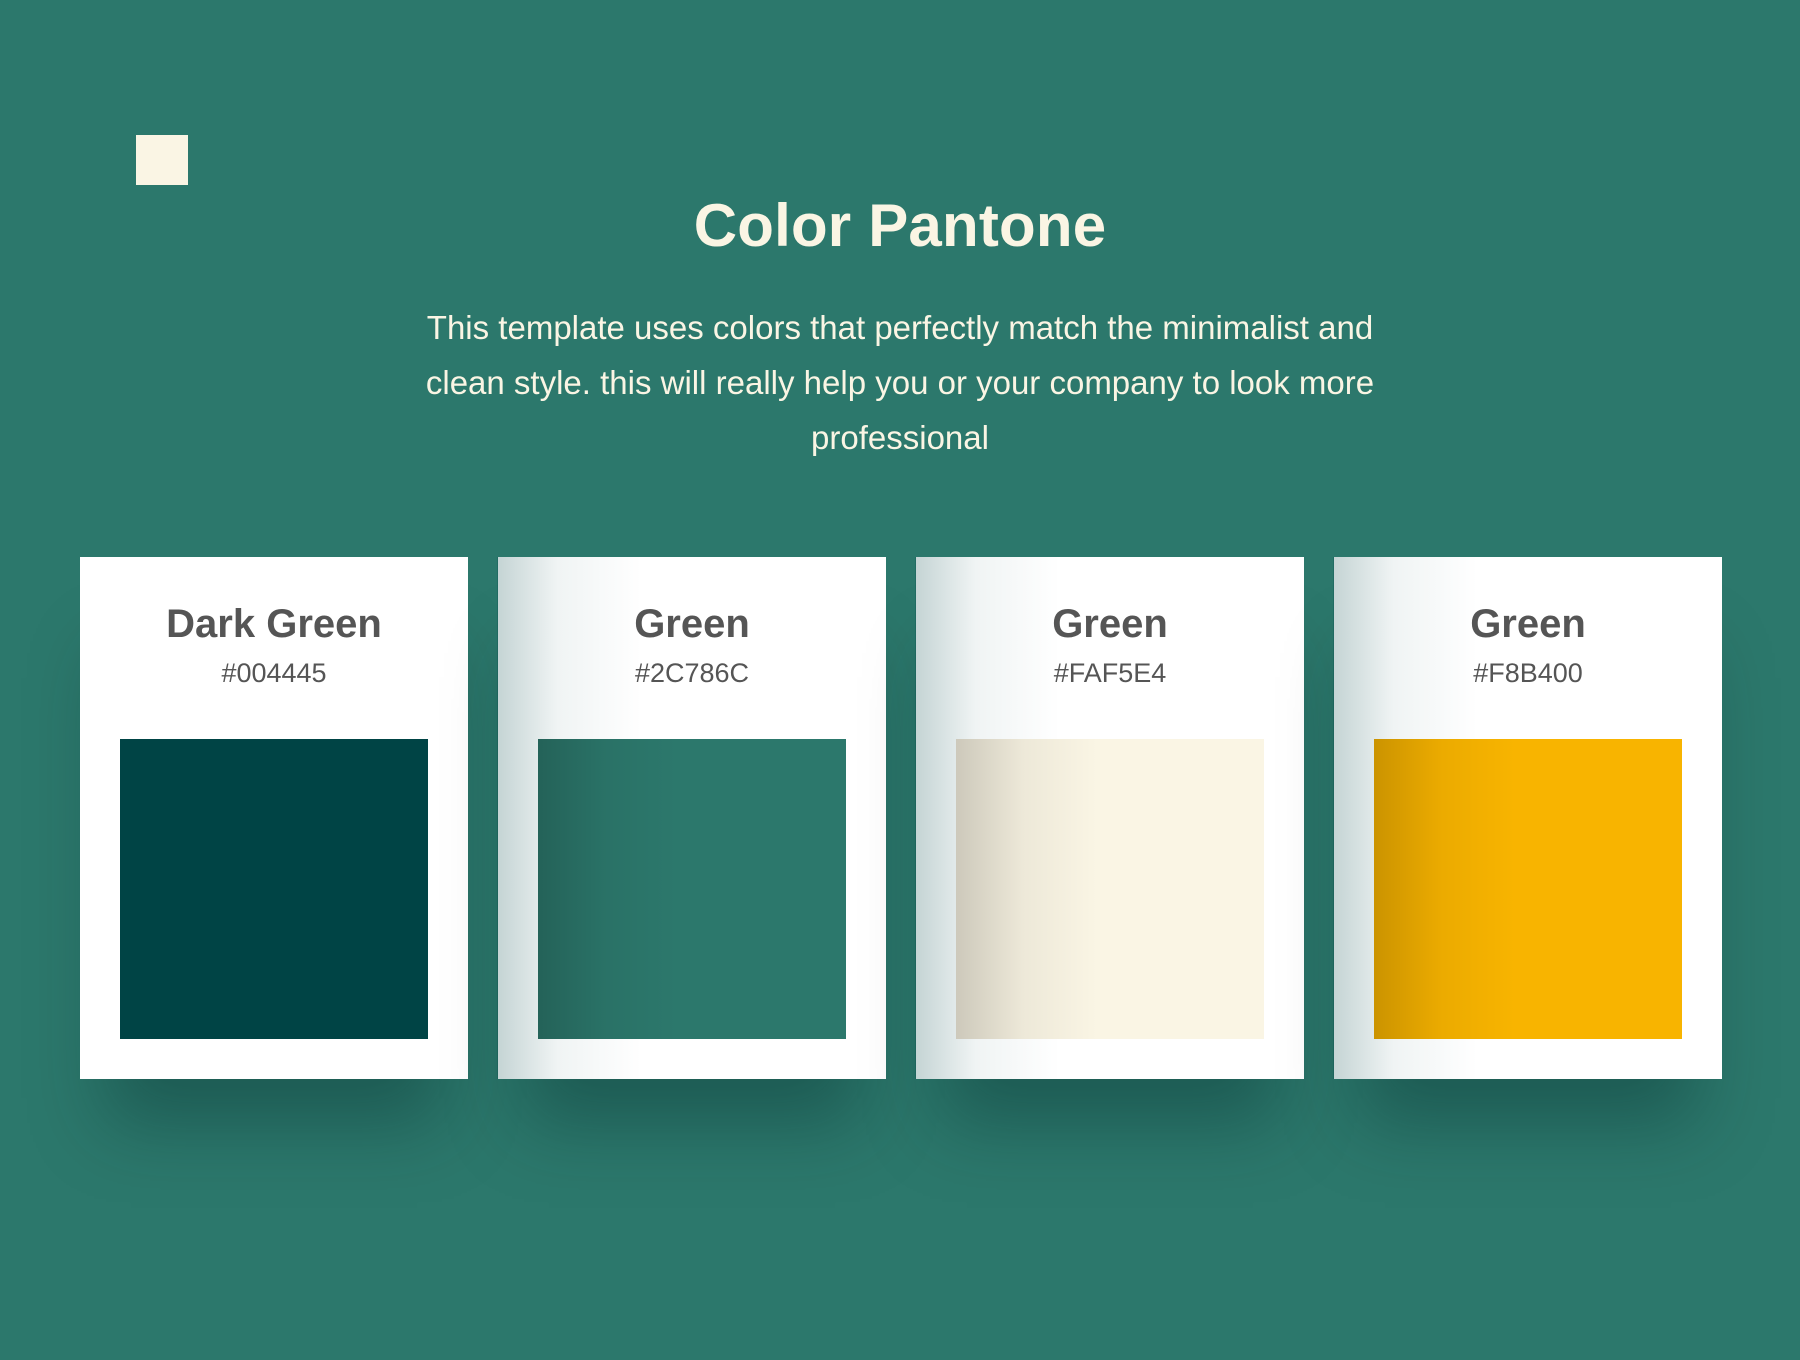 The height and width of the screenshot is (1360, 1800). Describe the element at coordinates (900, 225) in the screenshot. I see `page-title: Color Pantone` at that location.